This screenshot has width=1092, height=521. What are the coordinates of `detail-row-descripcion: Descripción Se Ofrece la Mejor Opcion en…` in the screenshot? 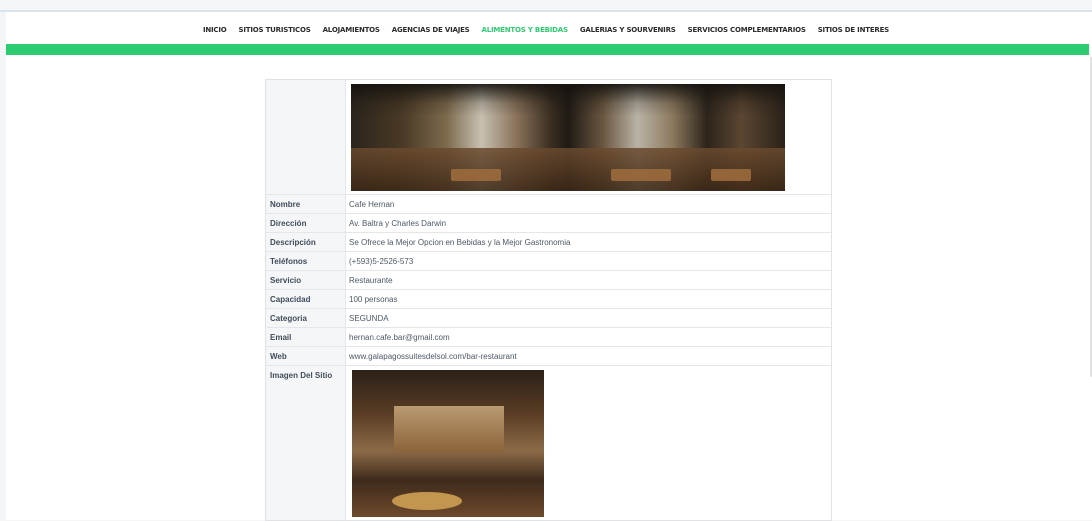 It's located at (548, 241).